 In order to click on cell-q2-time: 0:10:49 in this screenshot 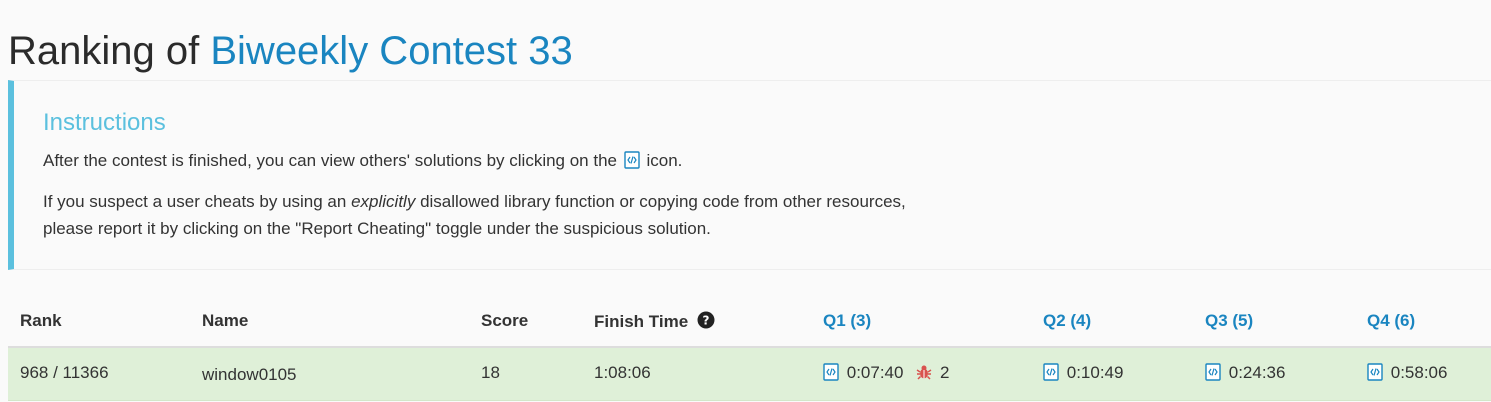, I will do `click(1095, 372)`.